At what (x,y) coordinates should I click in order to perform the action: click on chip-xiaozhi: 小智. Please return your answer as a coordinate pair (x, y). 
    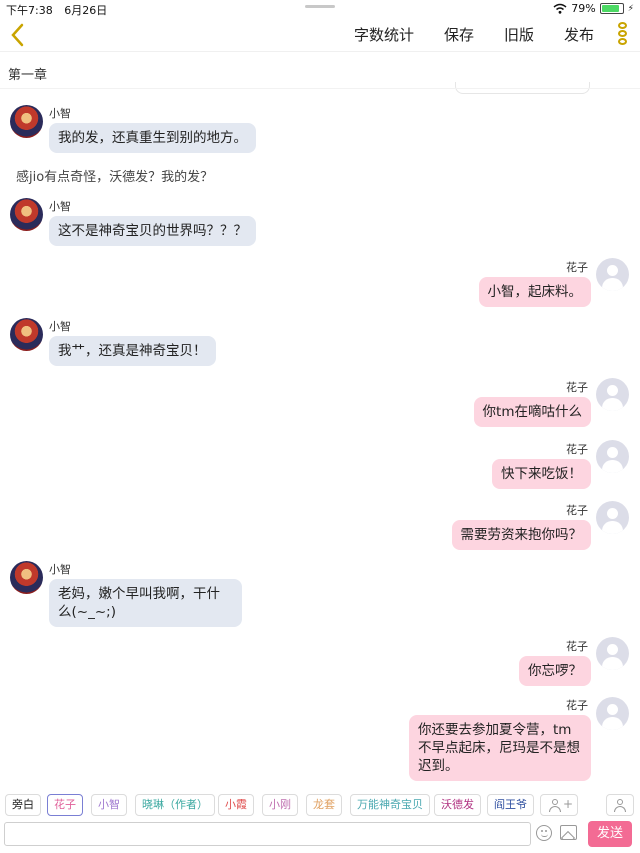
    Looking at the image, I should click on (109, 805).